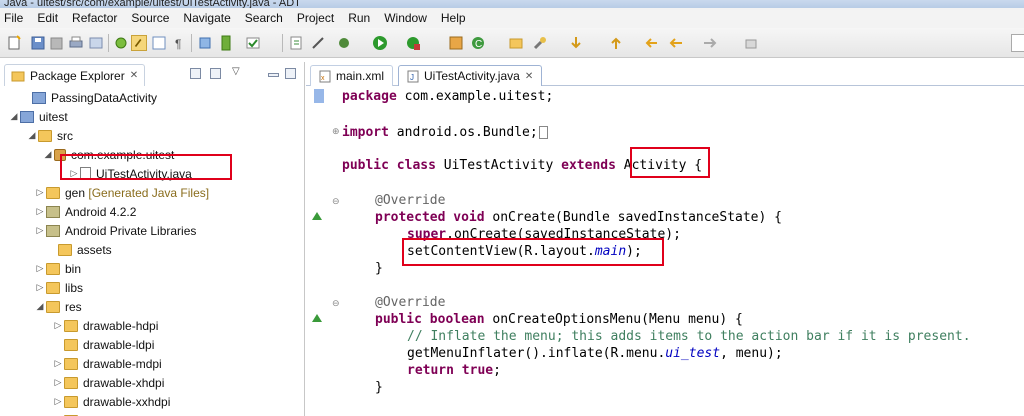 This screenshot has height=416, width=1024. What do you see at coordinates (152, 325) in the screenshot?
I see `tree-item-drawable-hdpi: ▷ drawable-hdpi` at bounding box center [152, 325].